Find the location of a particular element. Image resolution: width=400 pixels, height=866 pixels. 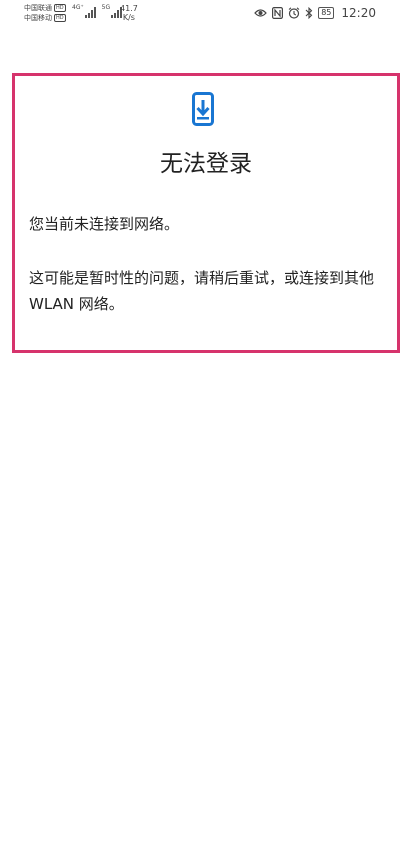

not-connected-message: 您当前未连接到网络。 is located at coordinates (104, 224).